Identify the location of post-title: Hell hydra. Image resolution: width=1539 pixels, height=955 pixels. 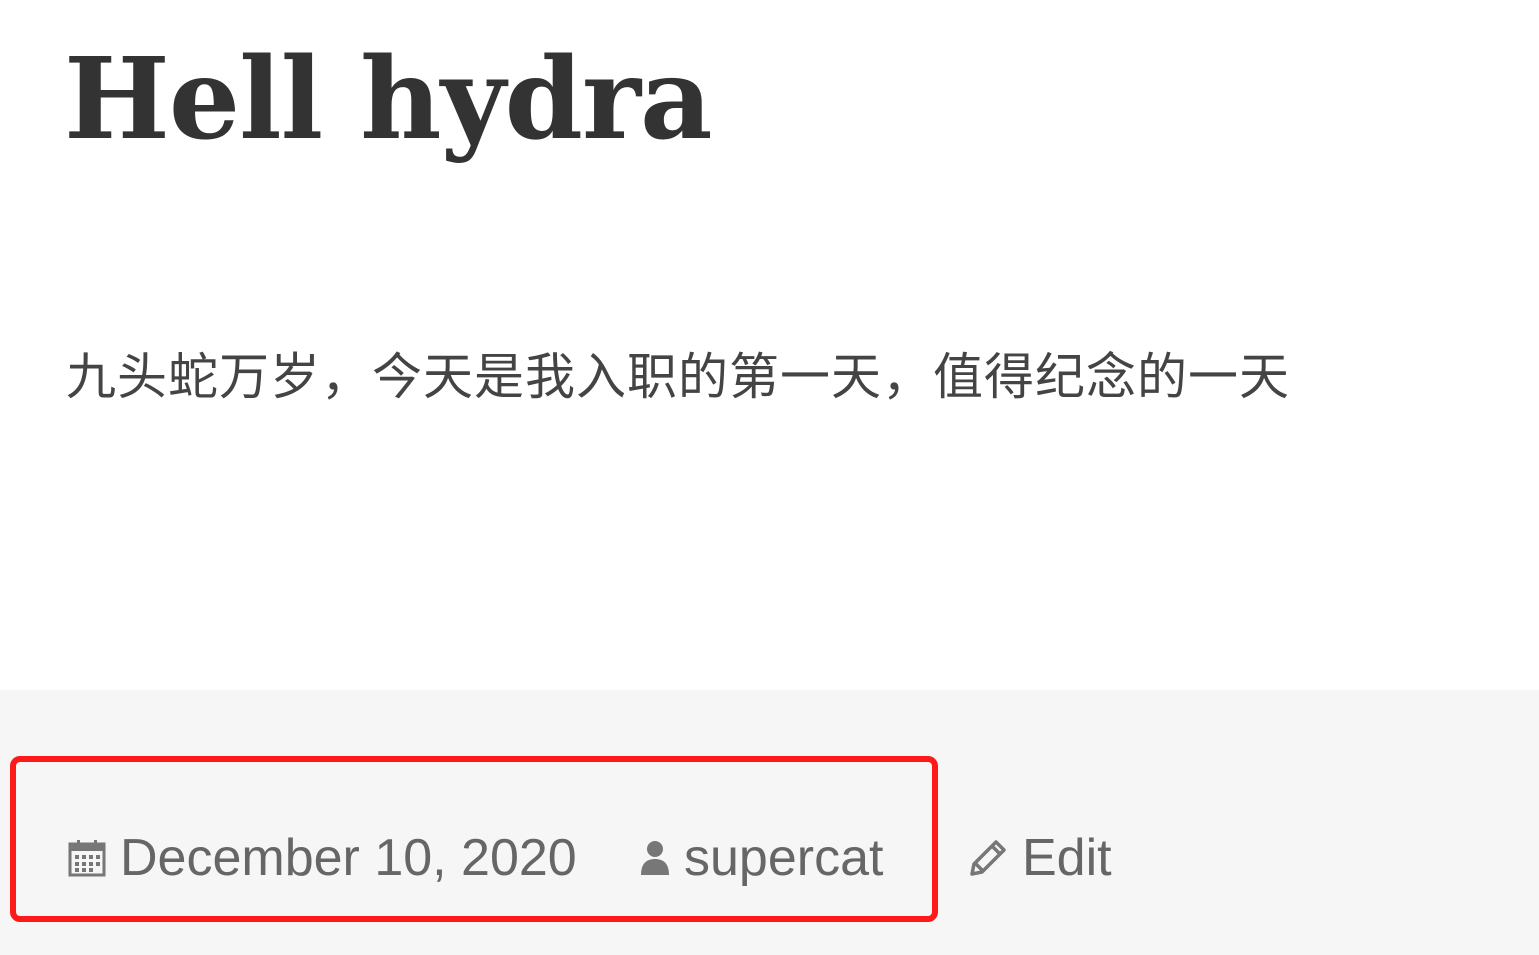
(388, 99).